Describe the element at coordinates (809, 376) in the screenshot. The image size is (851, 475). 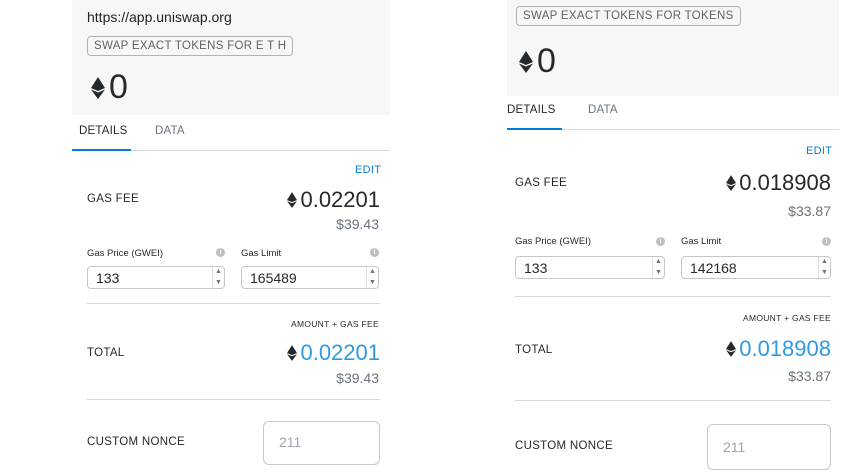
I see `total-usd: $33.87` at that location.